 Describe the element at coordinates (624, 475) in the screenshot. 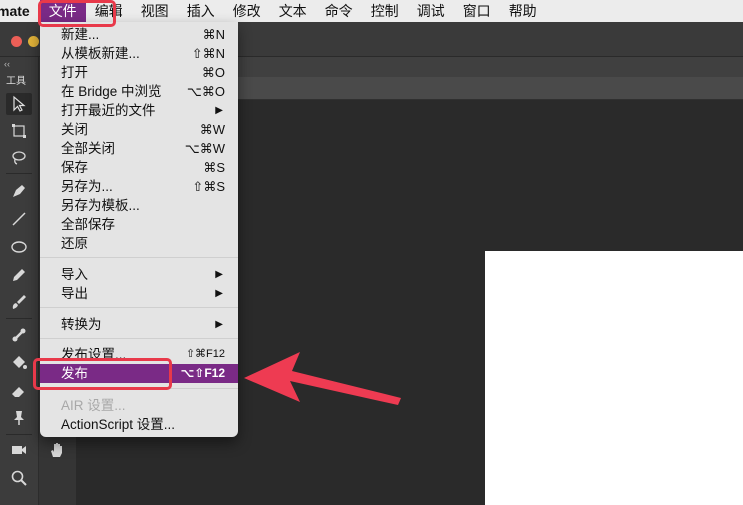

I see `watermark-url: jingyan.baidu.com` at that location.